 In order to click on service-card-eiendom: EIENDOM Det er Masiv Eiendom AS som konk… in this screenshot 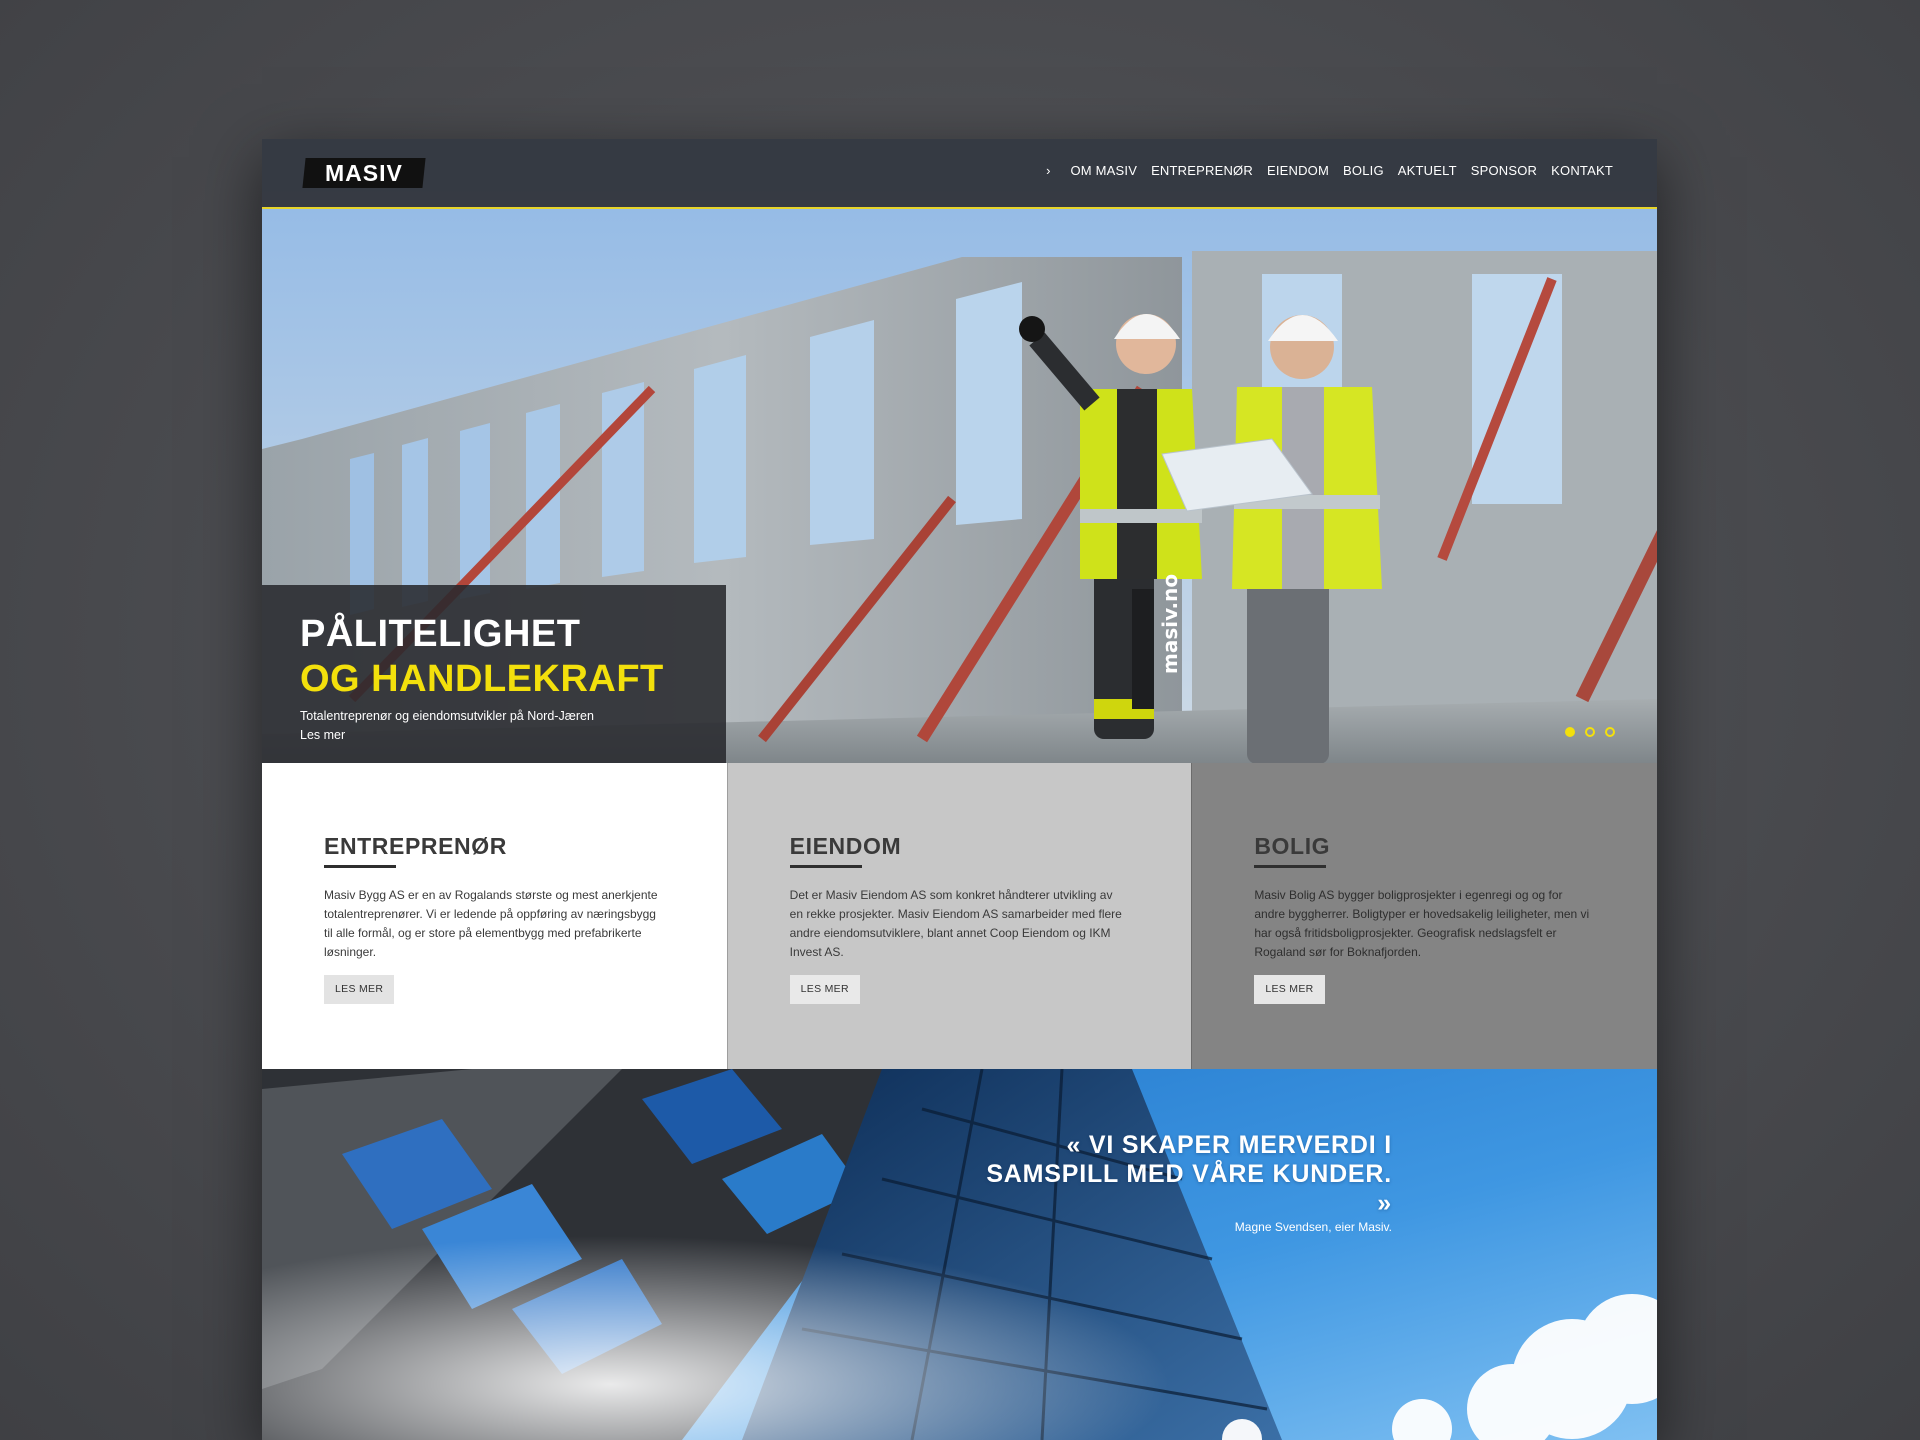, I will do `click(959, 916)`.